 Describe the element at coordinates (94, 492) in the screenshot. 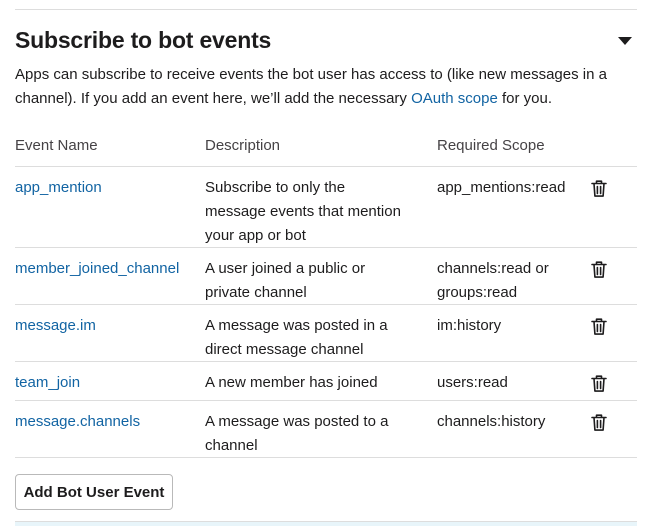

I see `add-bot-user-event-button: Add Bot User Event` at that location.